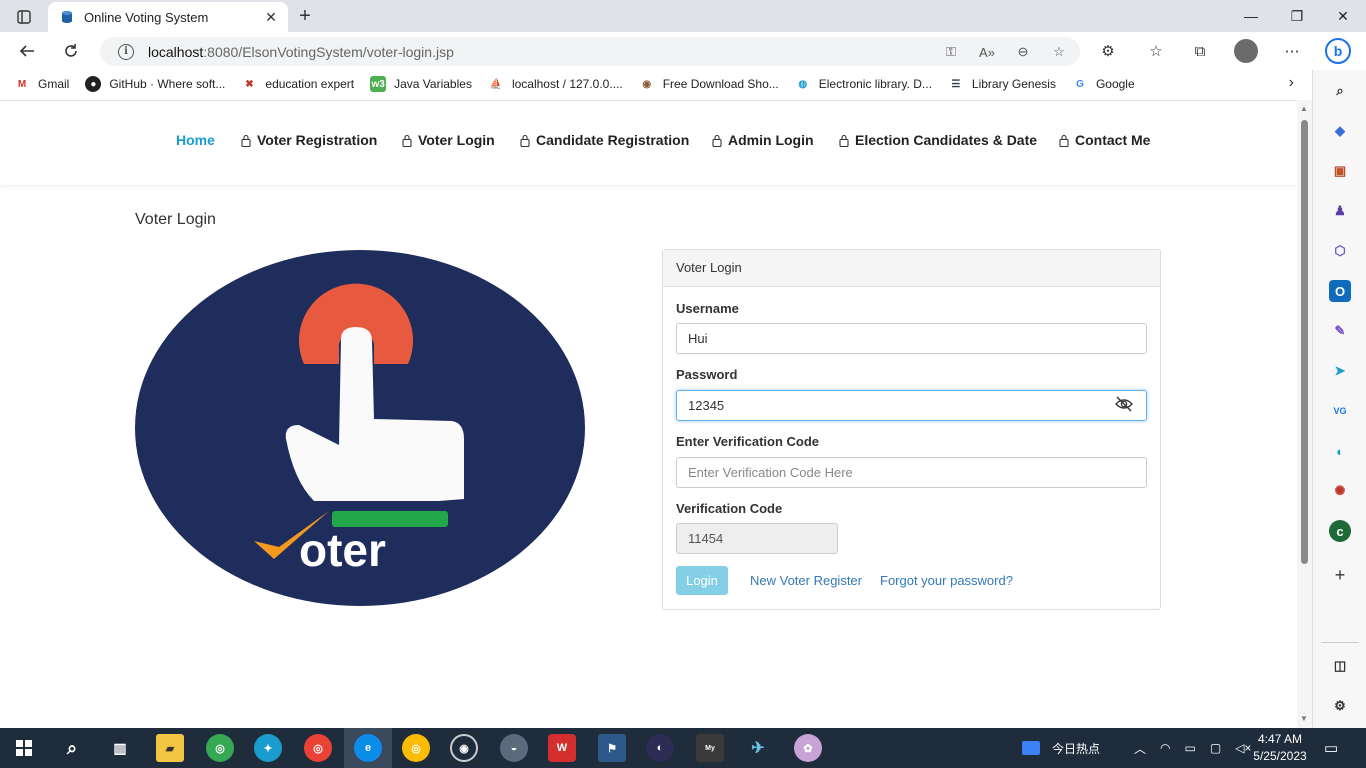 Image resolution: width=1366 pixels, height=768 pixels. I want to click on settings-gear-icon: ⚙, so click(1340, 706).